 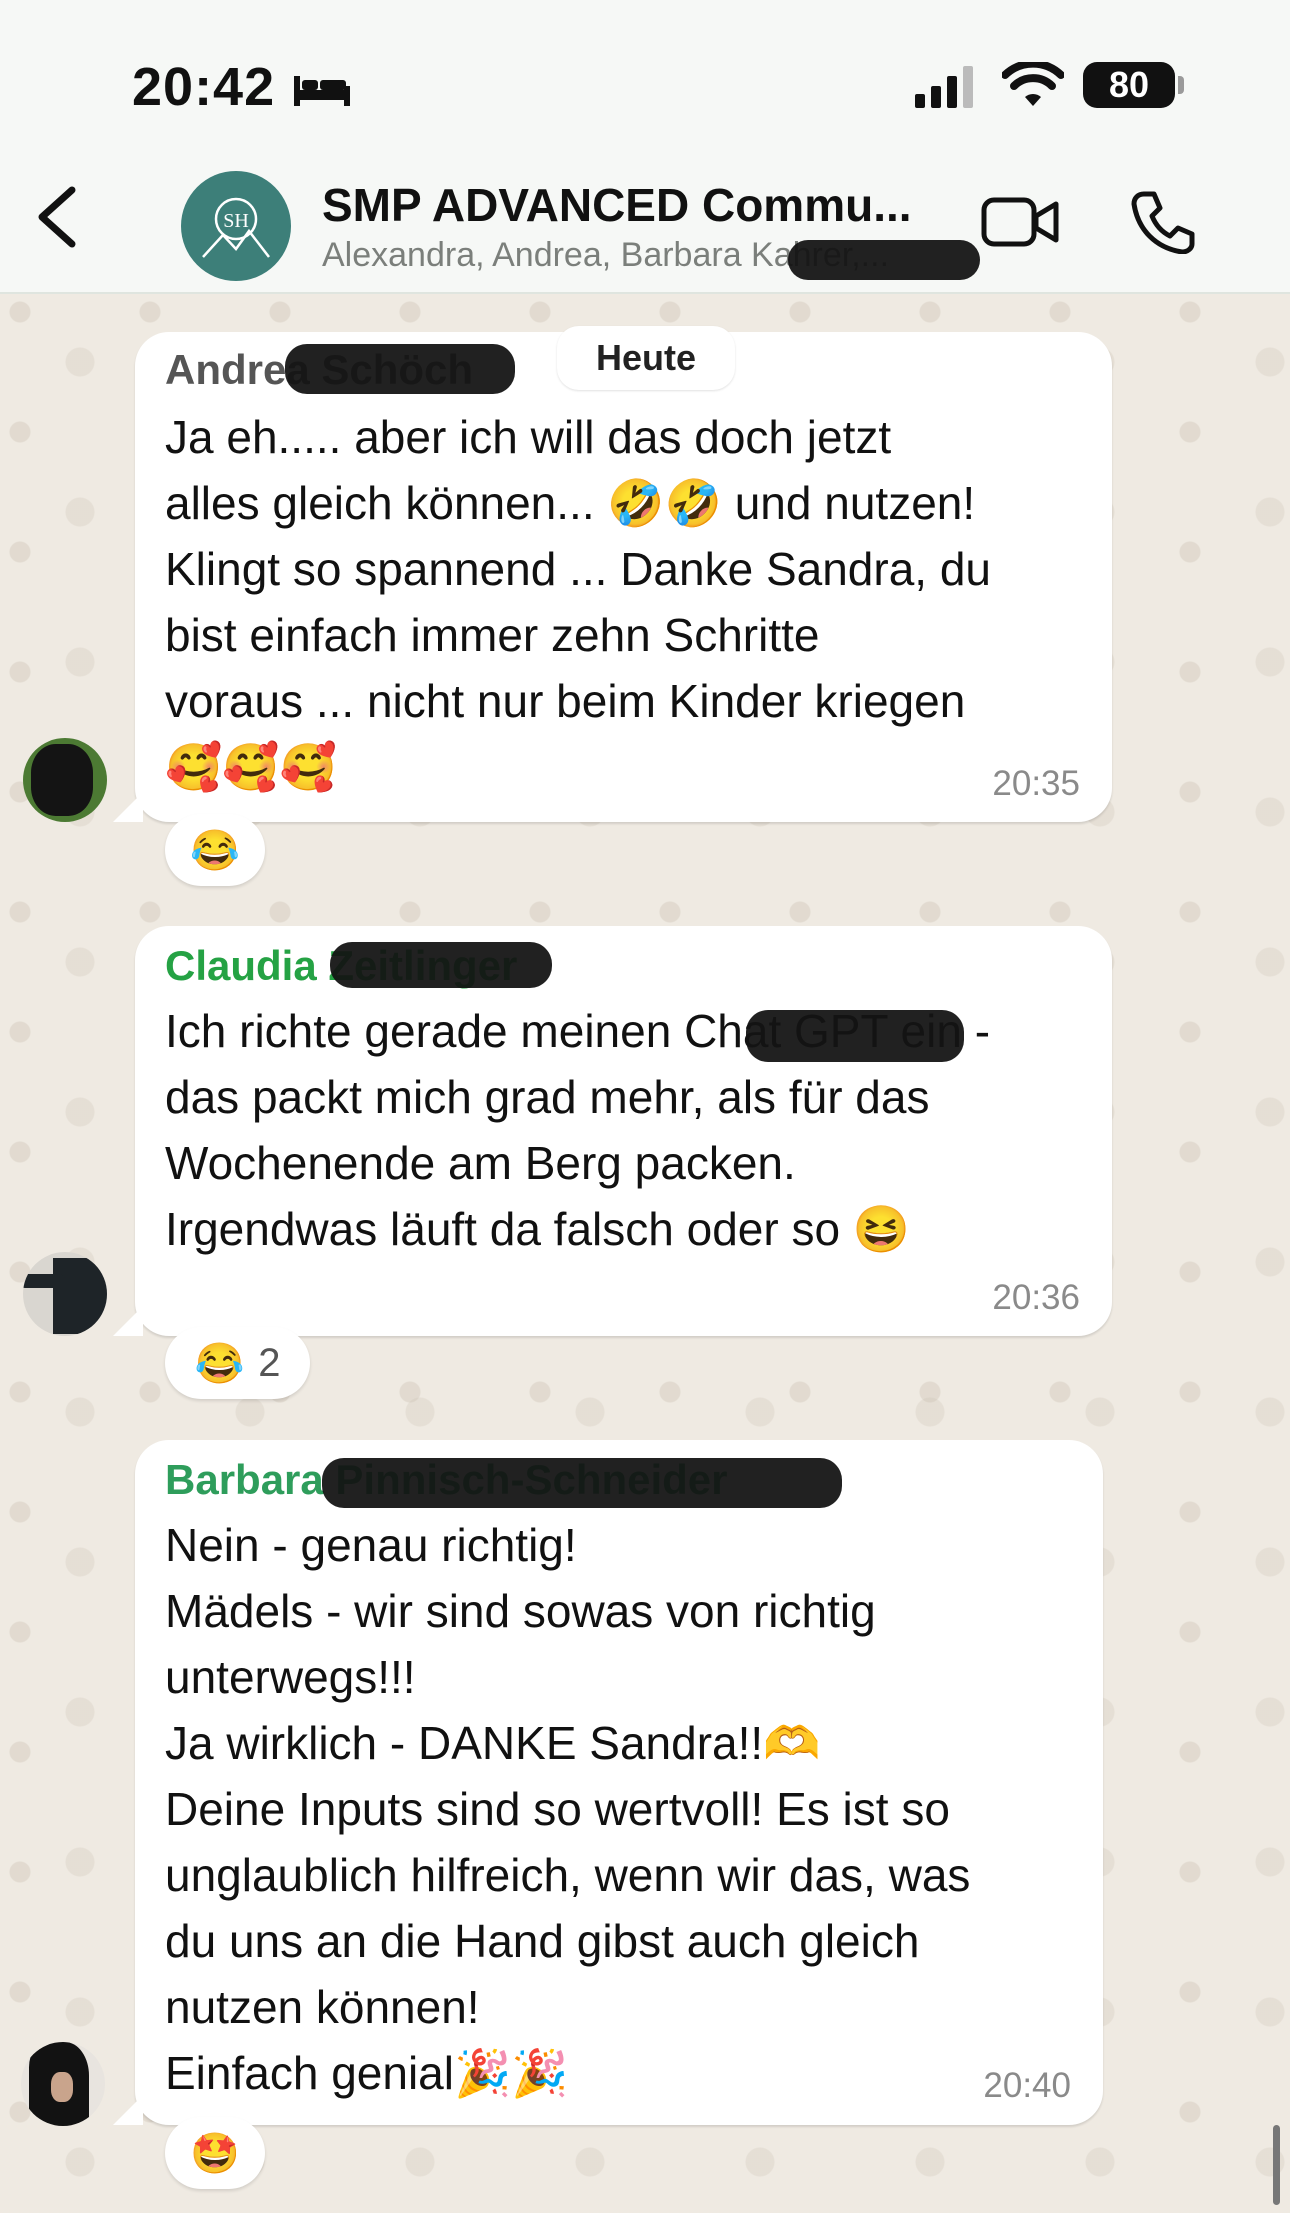 What do you see at coordinates (236, 221) in the screenshot?
I see `svg-text: SH` at bounding box center [236, 221].